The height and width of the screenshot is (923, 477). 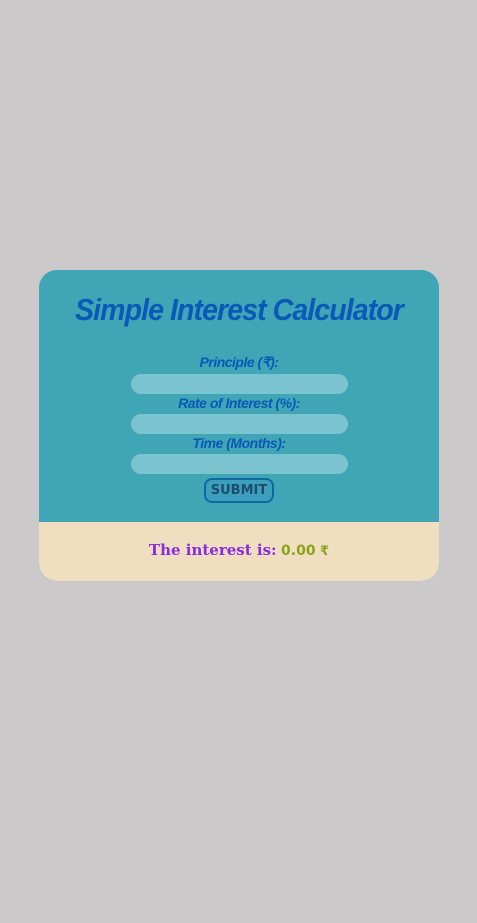 What do you see at coordinates (298, 551) in the screenshot?
I see `result-value: 0.00` at bounding box center [298, 551].